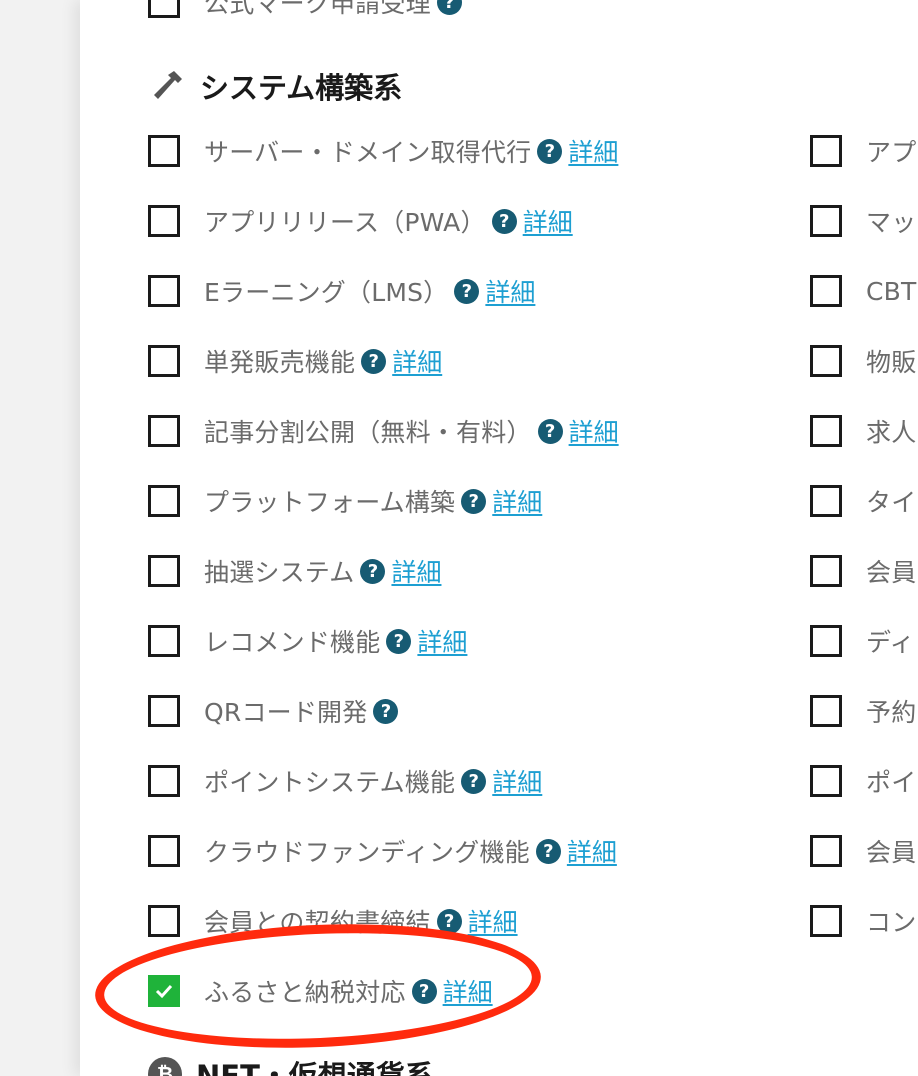 This screenshot has width=918, height=1076. Describe the element at coordinates (863, 151) in the screenshot. I see `option-row: アプ` at that location.